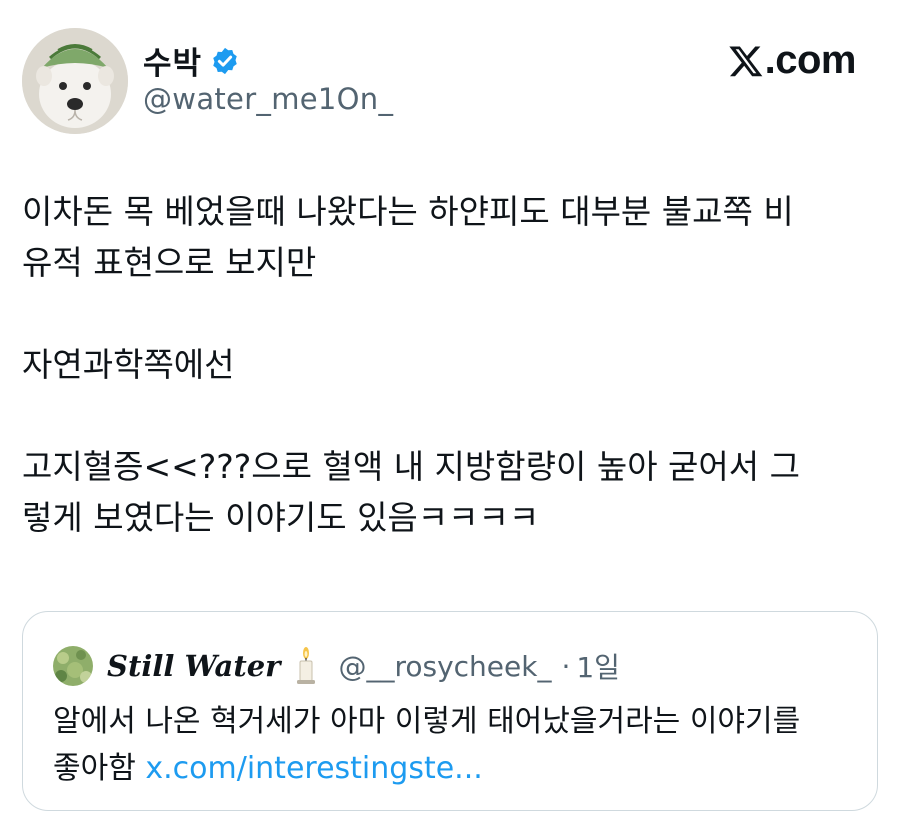 The image size is (900, 824). I want to click on x-logo-icon, so click(745, 60).